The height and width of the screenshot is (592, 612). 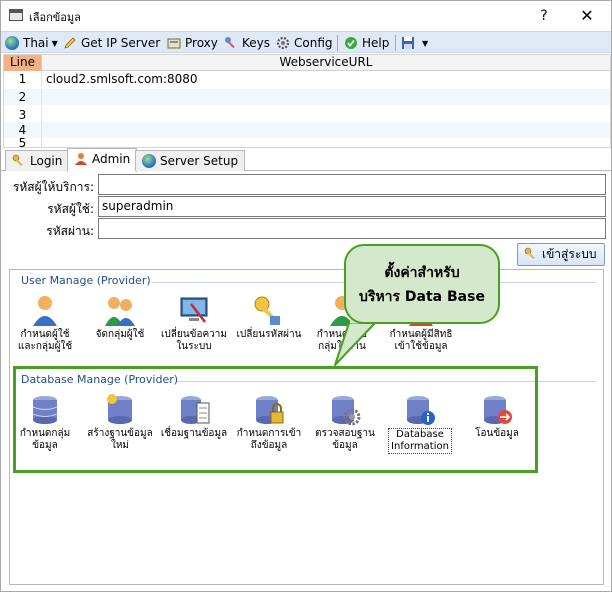 I want to click on user-icon, so click(x=45, y=311).